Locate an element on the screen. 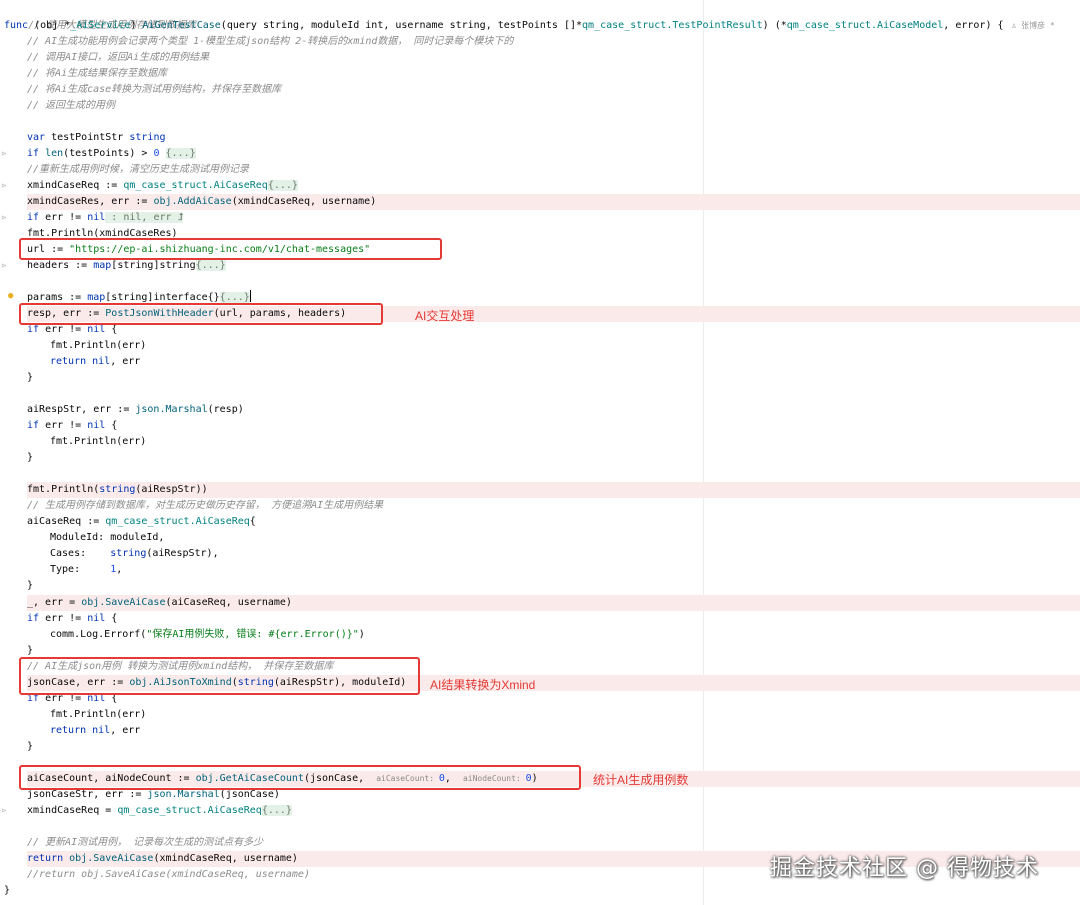  code-text: fmt.Println( is located at coordinates (63, 489).